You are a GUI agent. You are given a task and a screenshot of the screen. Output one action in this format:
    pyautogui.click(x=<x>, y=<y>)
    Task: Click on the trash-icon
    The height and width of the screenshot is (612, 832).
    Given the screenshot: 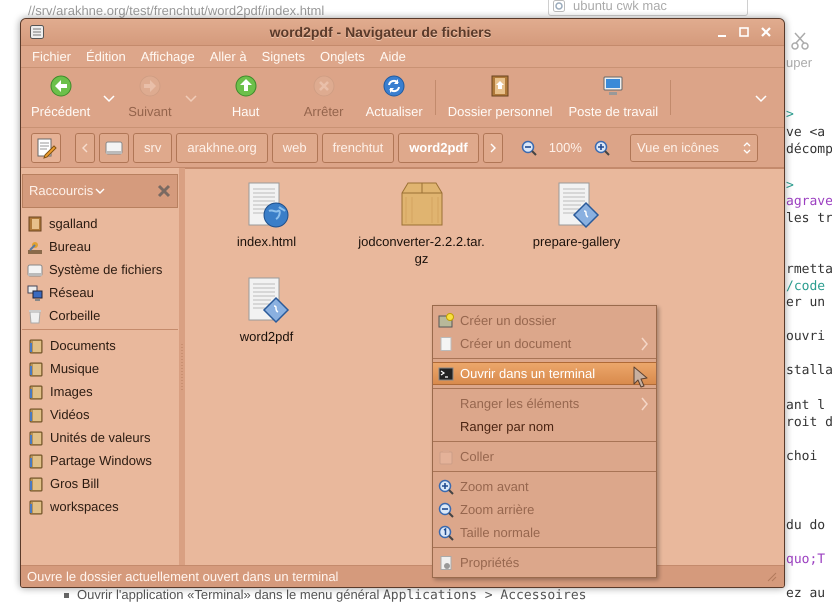 What is the action you would take?
    pyautogui.click(x=35, y=316)
    